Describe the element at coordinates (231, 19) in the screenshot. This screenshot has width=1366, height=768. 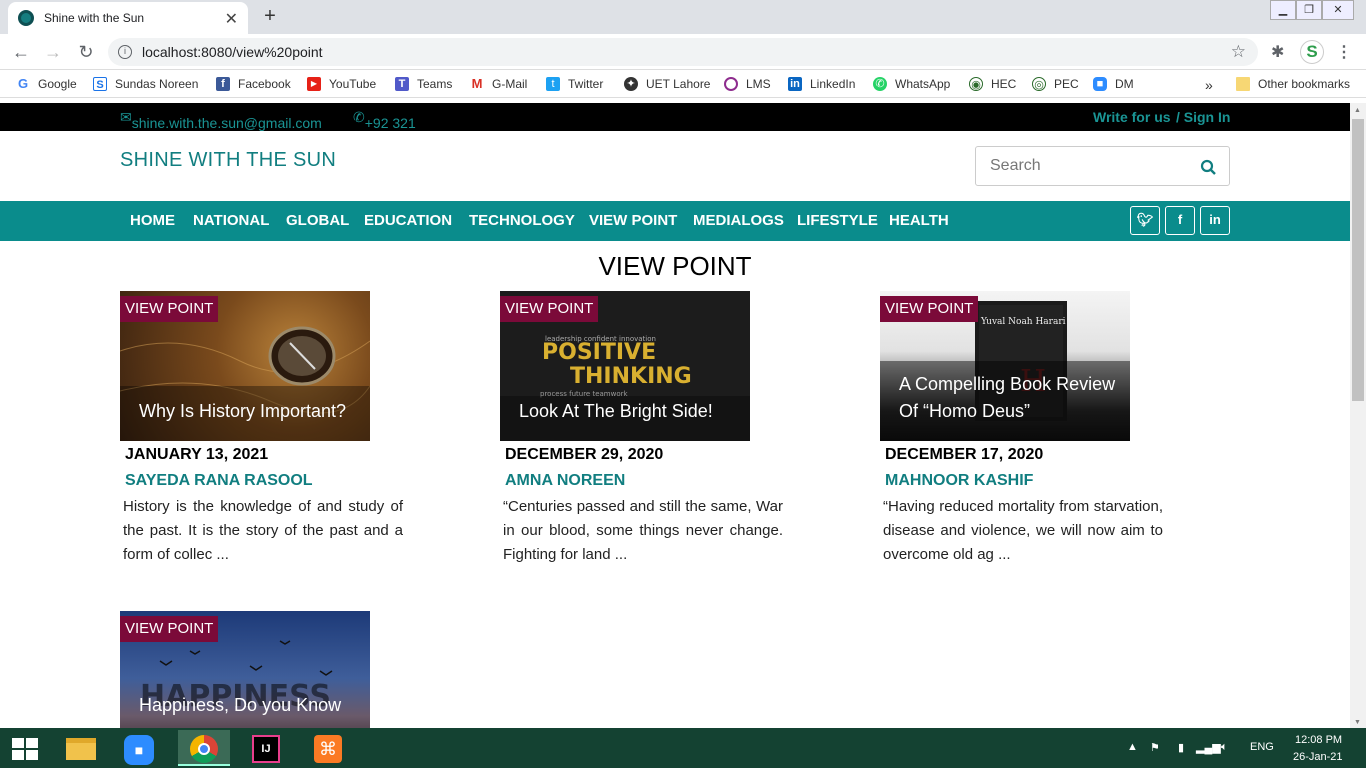
I see `close-tab-icon: ✕` at that location.